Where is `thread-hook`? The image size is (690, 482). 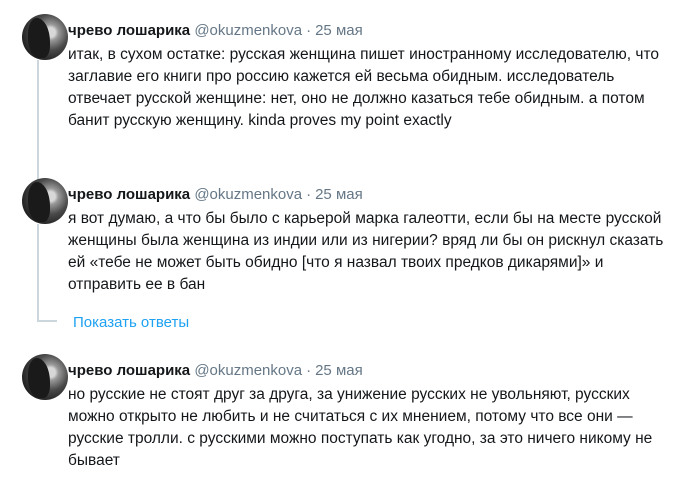 thread-hook is located at coordinates (47, 321).